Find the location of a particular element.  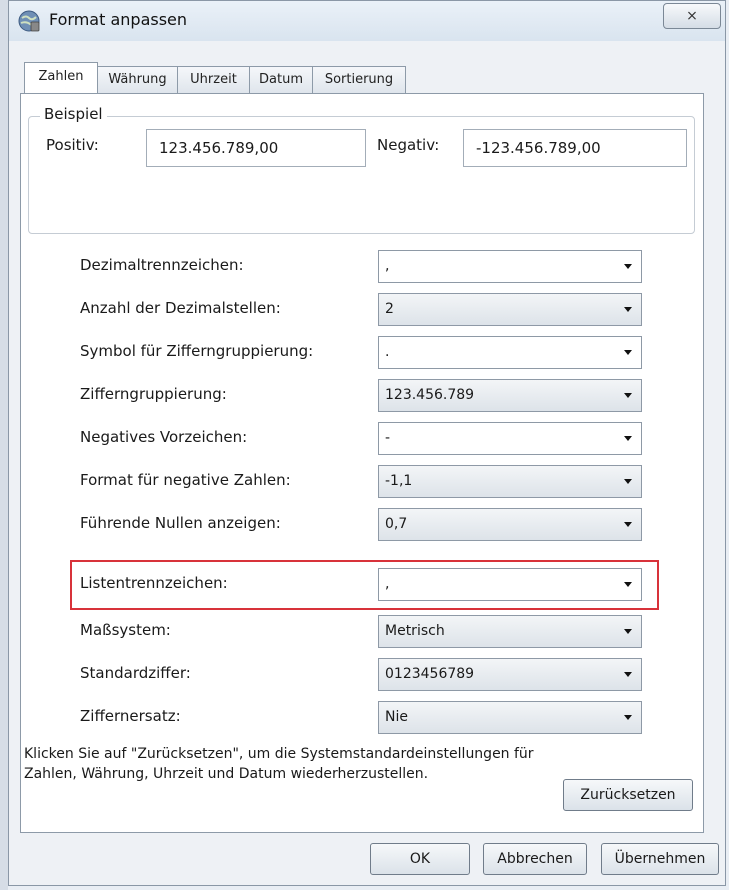

select-value: 123.456.789 is located at coordinates (430, 395).